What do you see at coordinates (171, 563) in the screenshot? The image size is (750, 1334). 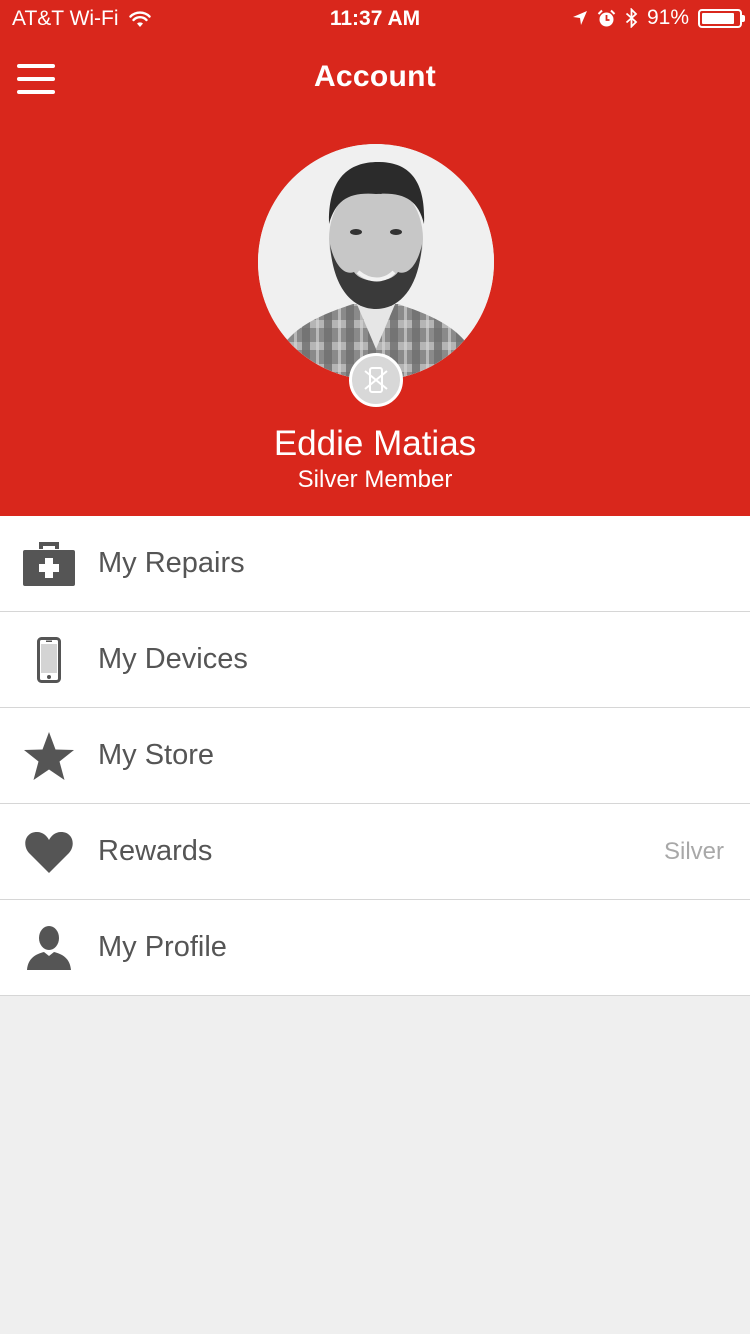 I see `menu-item-label: My Repairs` at bounding box center [171, 563].